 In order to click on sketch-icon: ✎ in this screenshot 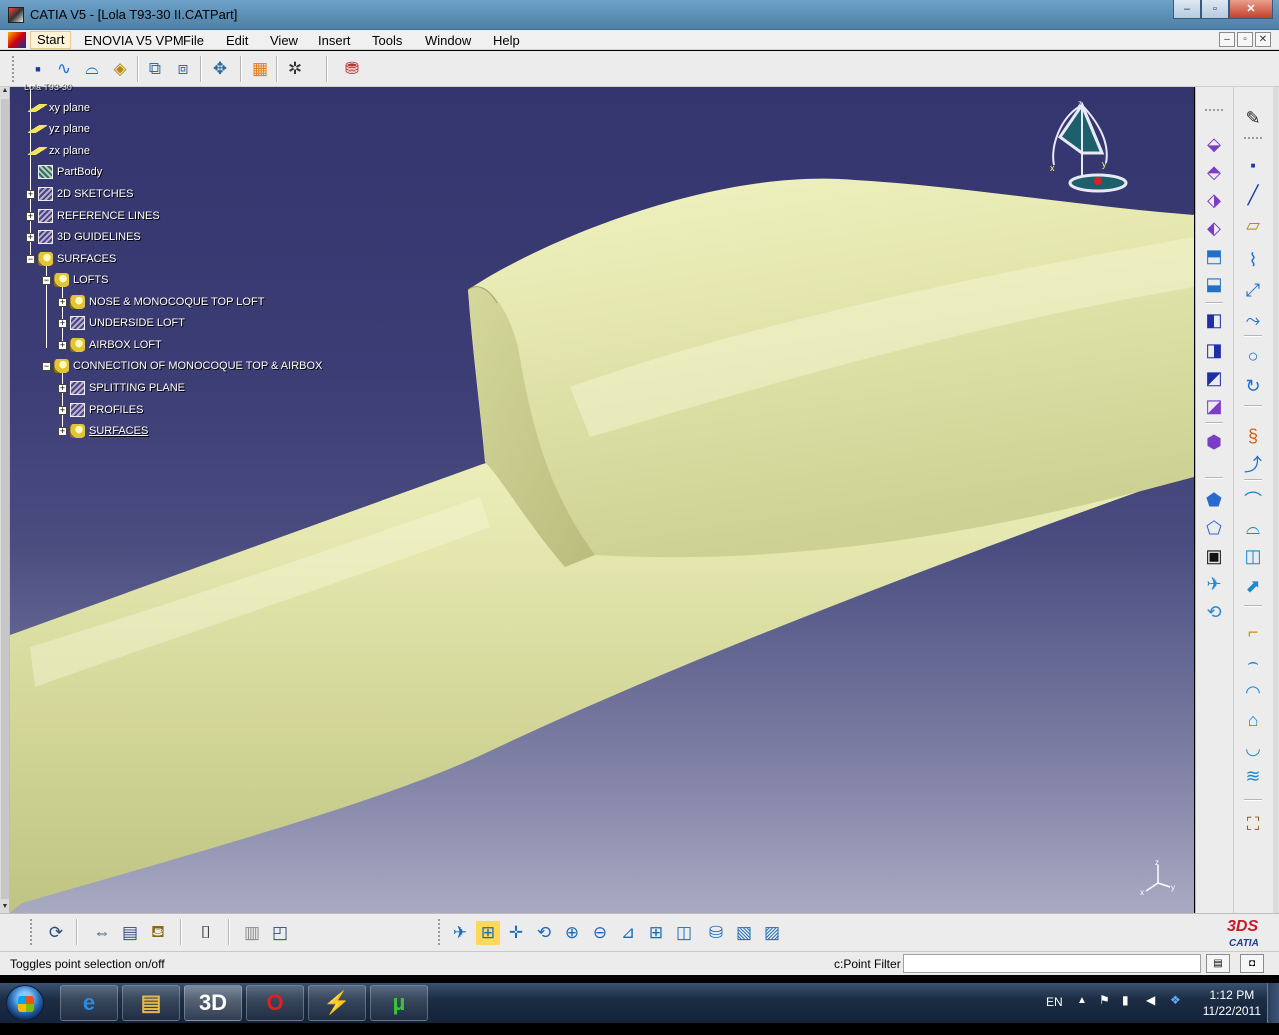, I will do `click(1253, 118)`.